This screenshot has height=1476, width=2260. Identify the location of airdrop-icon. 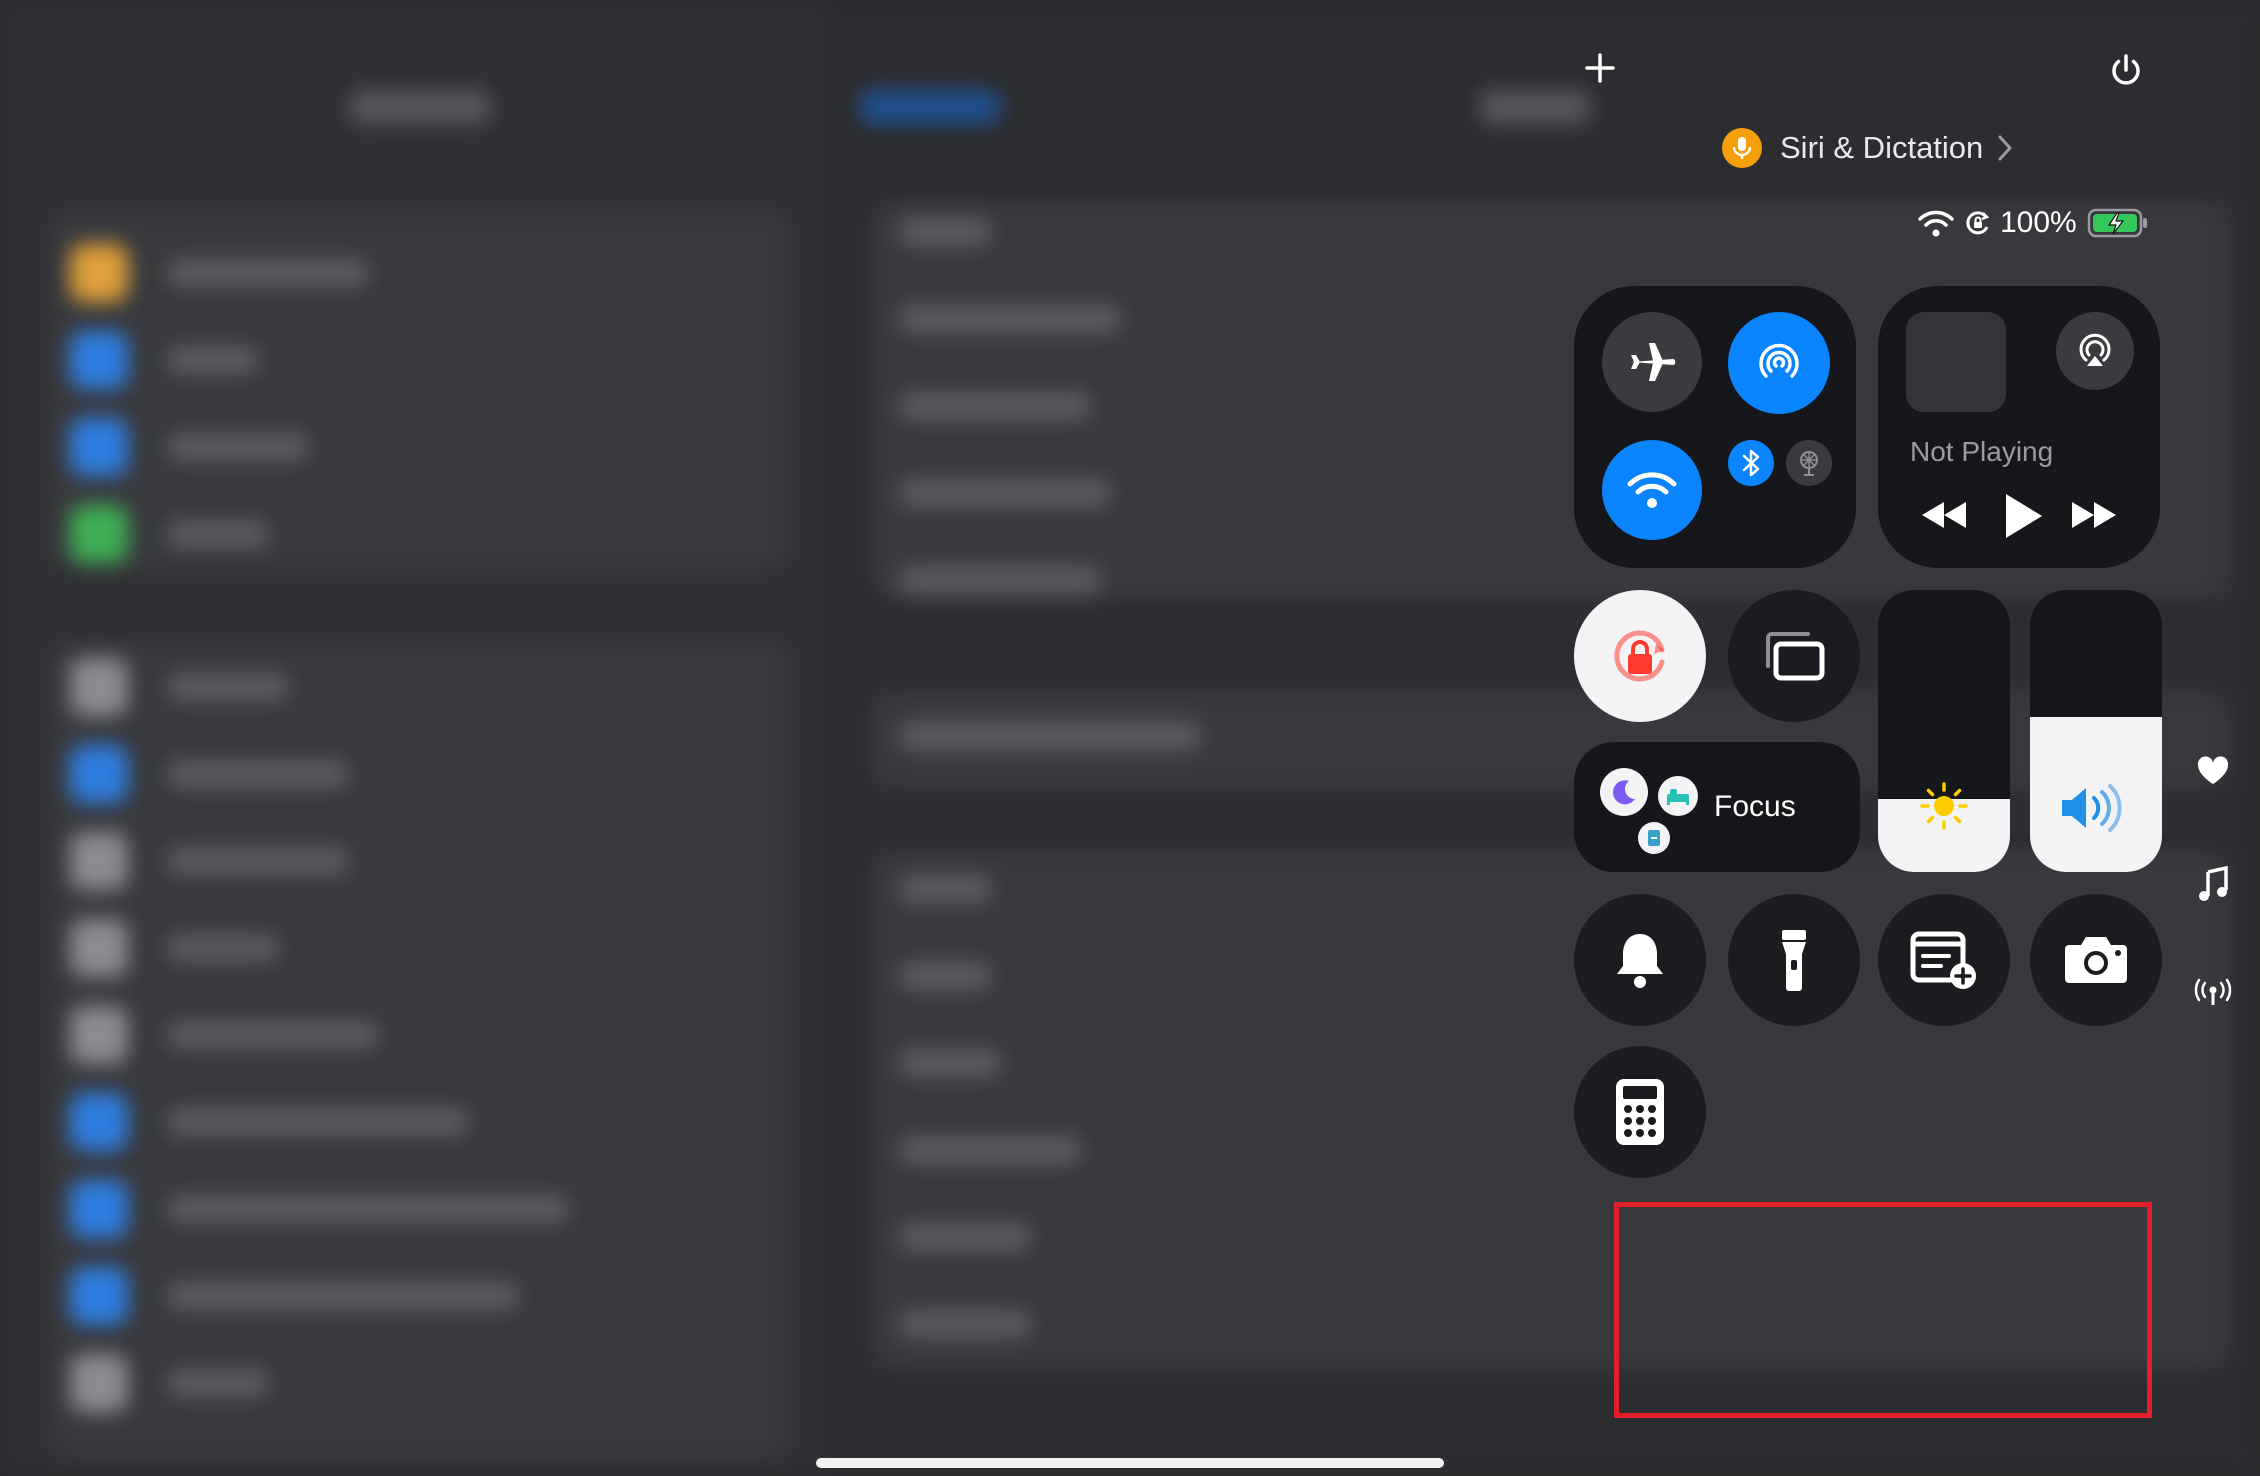
(1779, 360).